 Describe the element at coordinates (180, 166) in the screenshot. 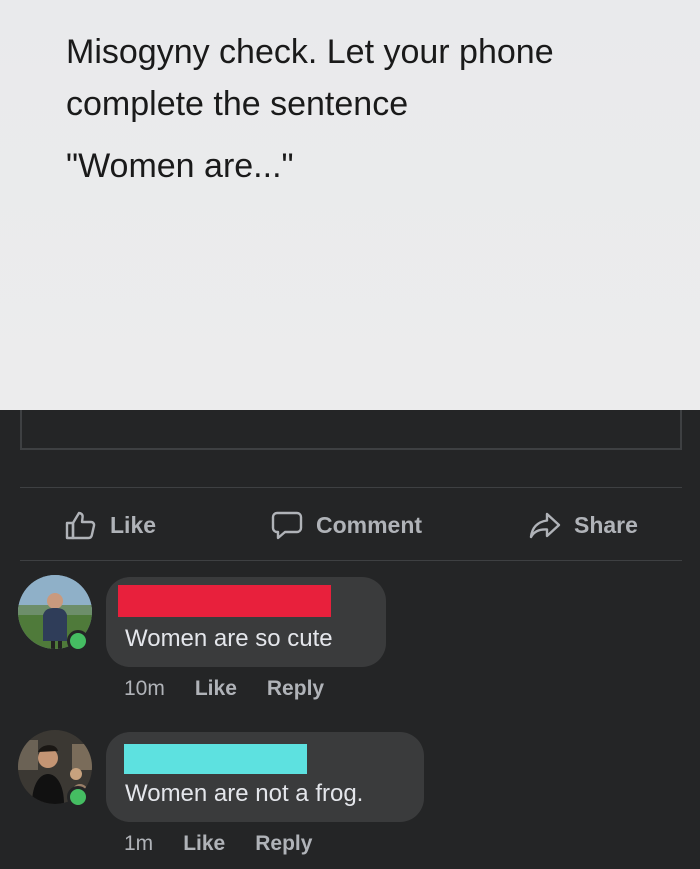

I see `tweet-line-3: "Women are..."` at that location.